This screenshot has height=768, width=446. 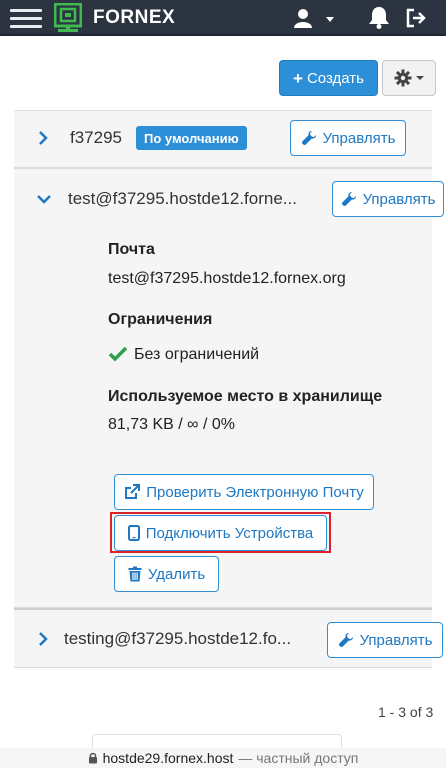 I want to click on connect-devices-button: Подключить Устройства, so click(x=220, y=533).